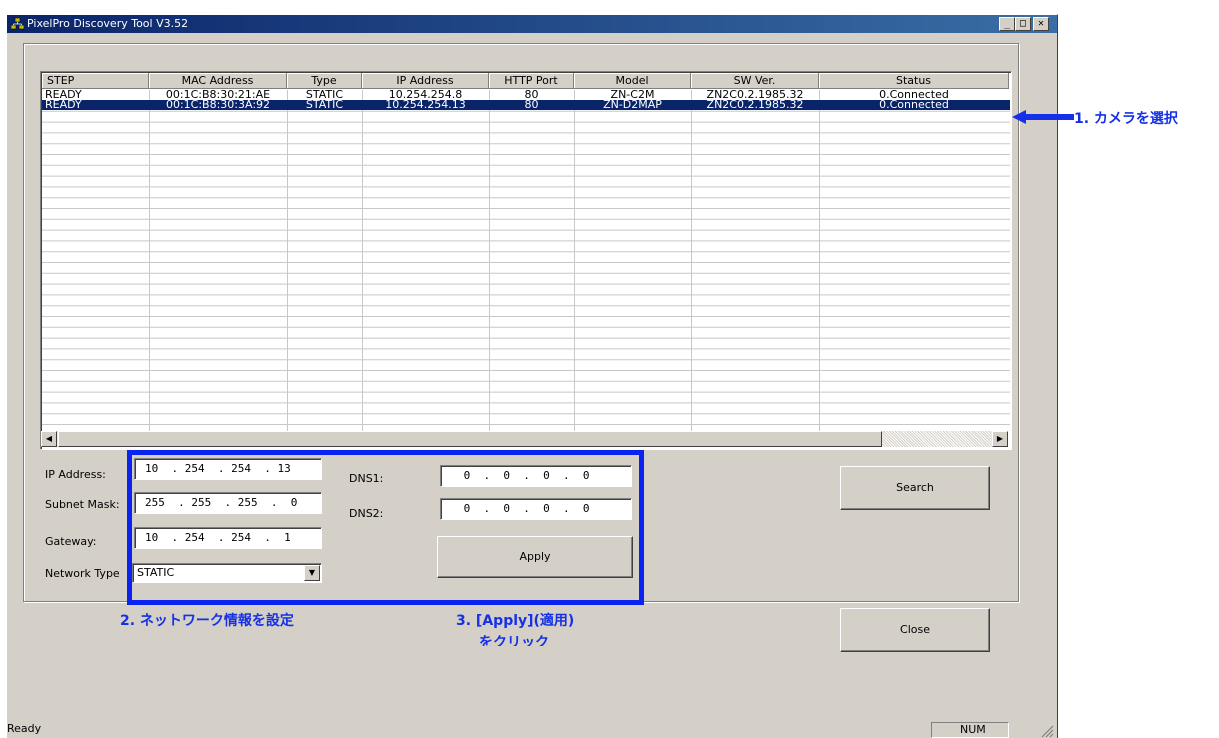 This screenshot has height=738, width=1219. What do you see at coordinates (425, 81) in the screenshot?
I see `column-header-ip: IP Address` at bounding box center [425, 81].